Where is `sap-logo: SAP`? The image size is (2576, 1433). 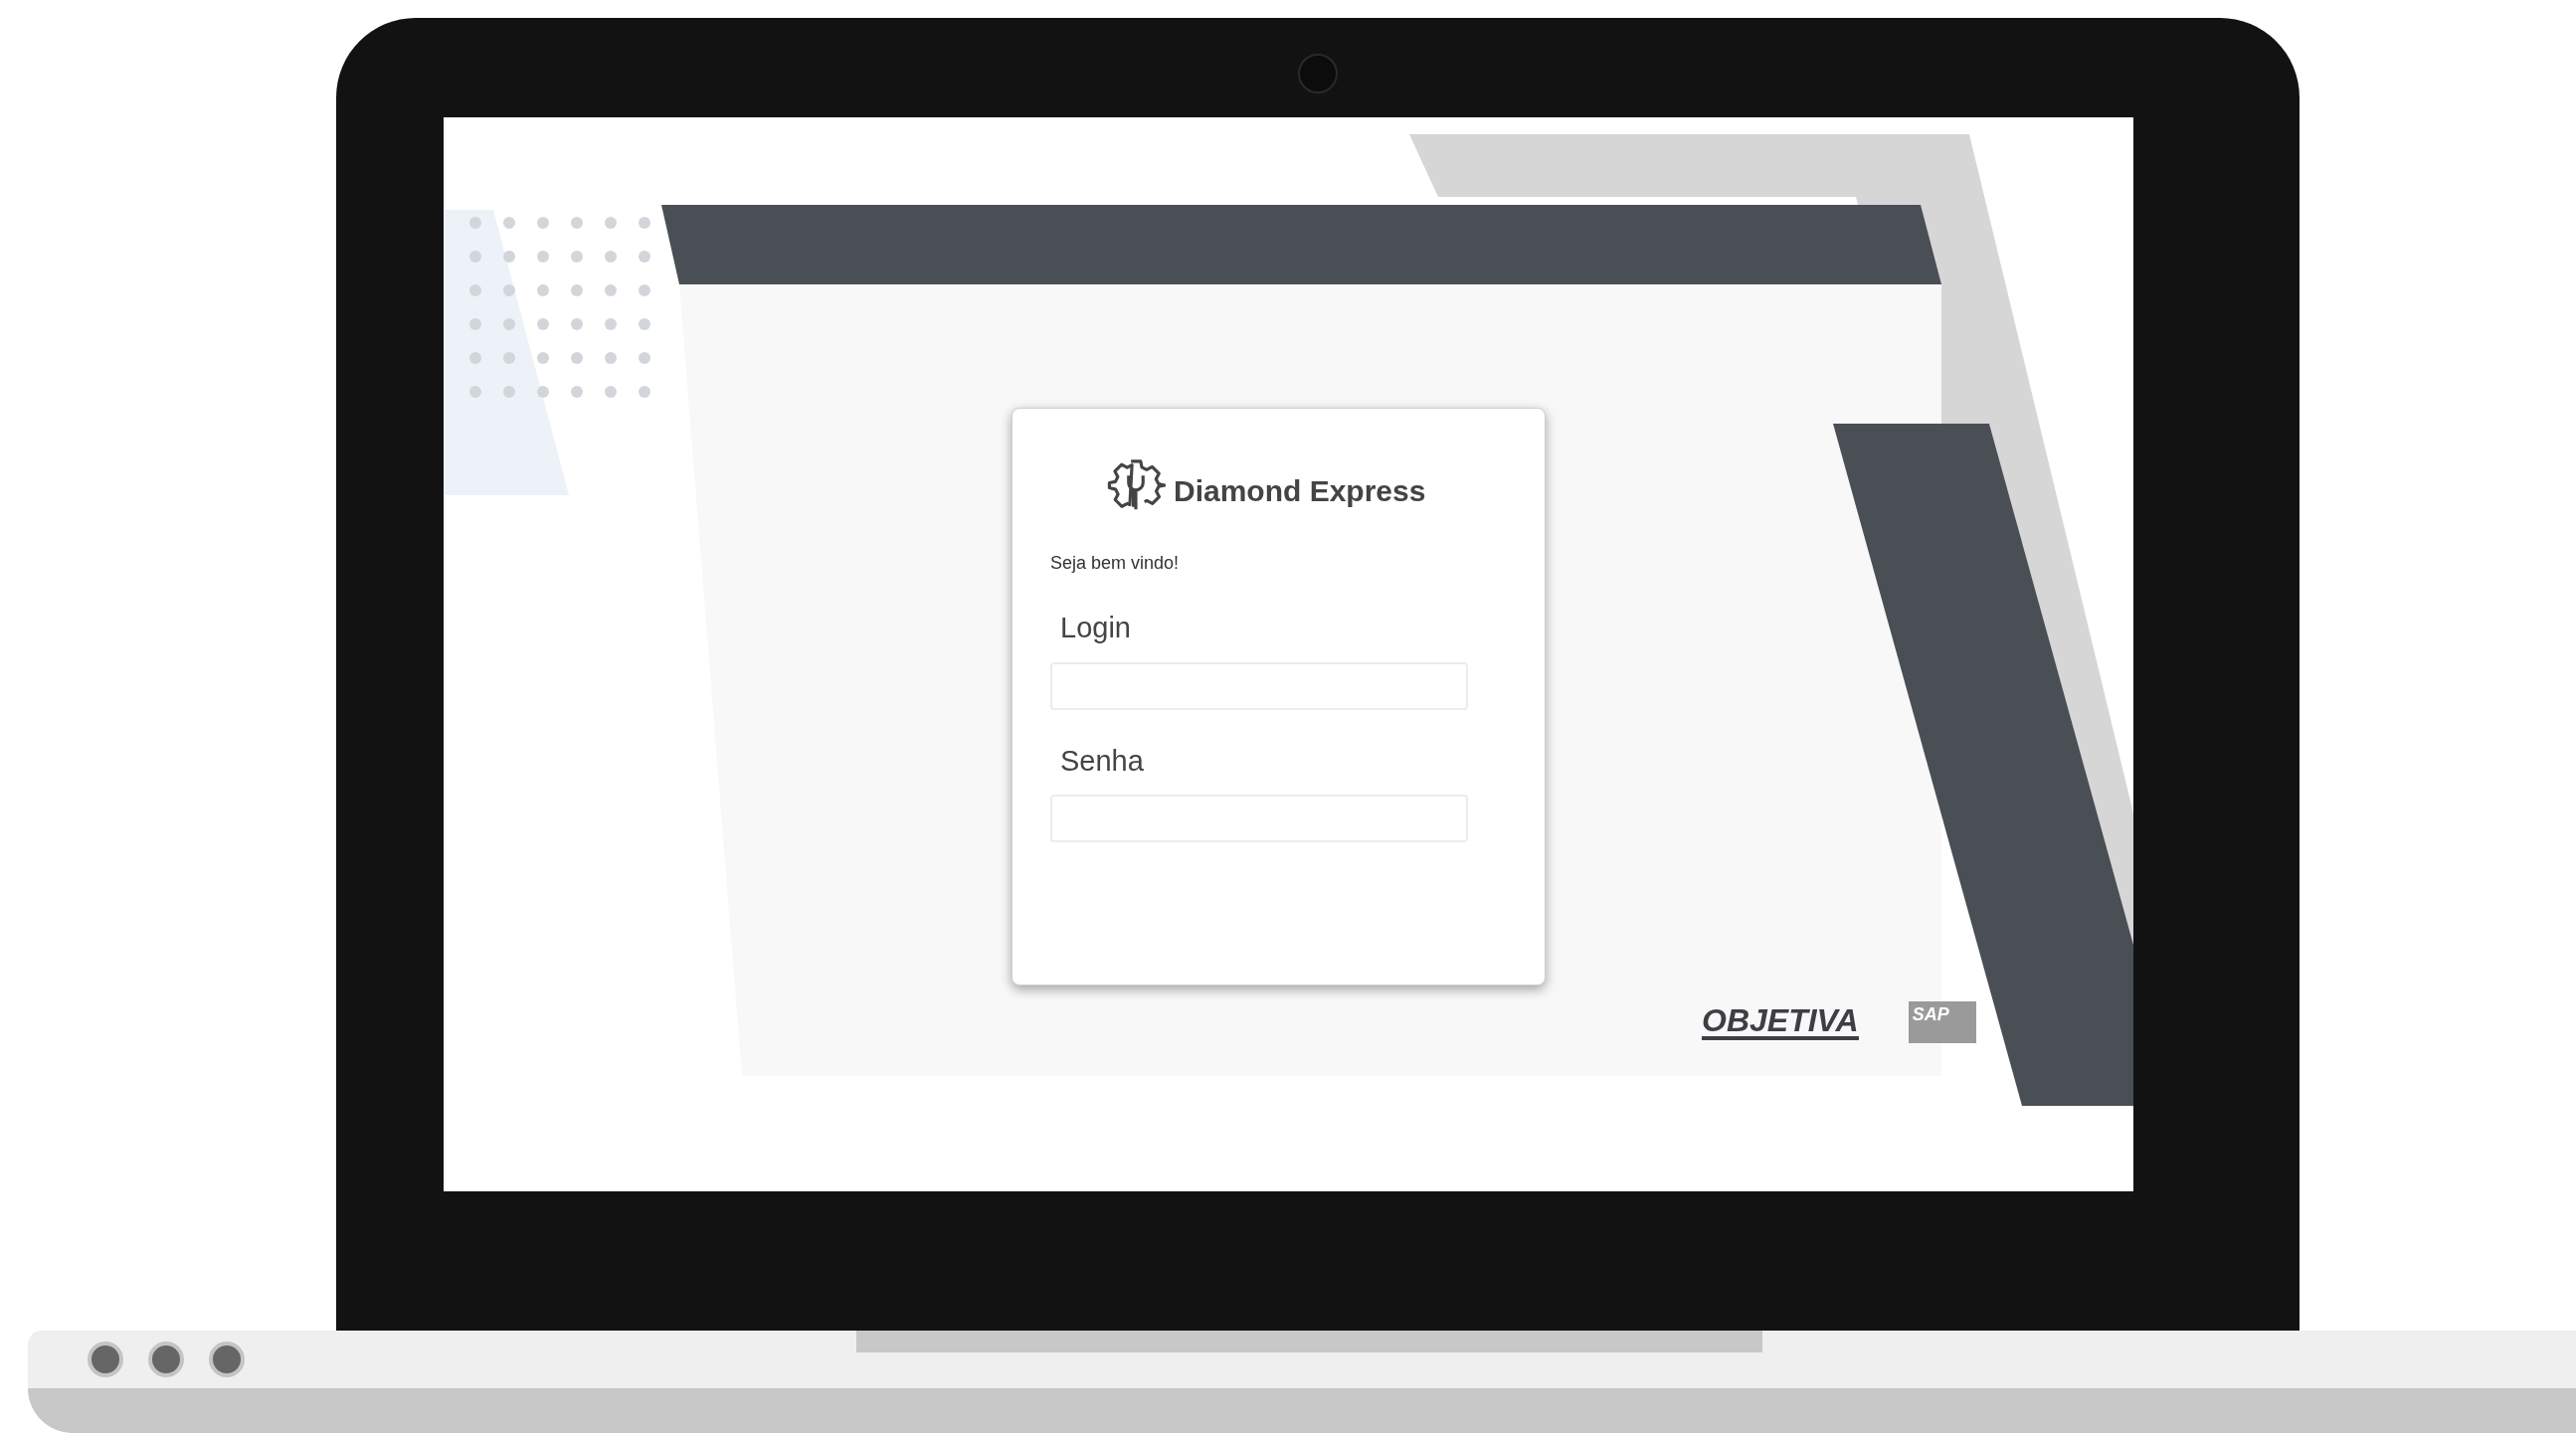
sap-logo: SAP is located at coordinates (1942, 1022).